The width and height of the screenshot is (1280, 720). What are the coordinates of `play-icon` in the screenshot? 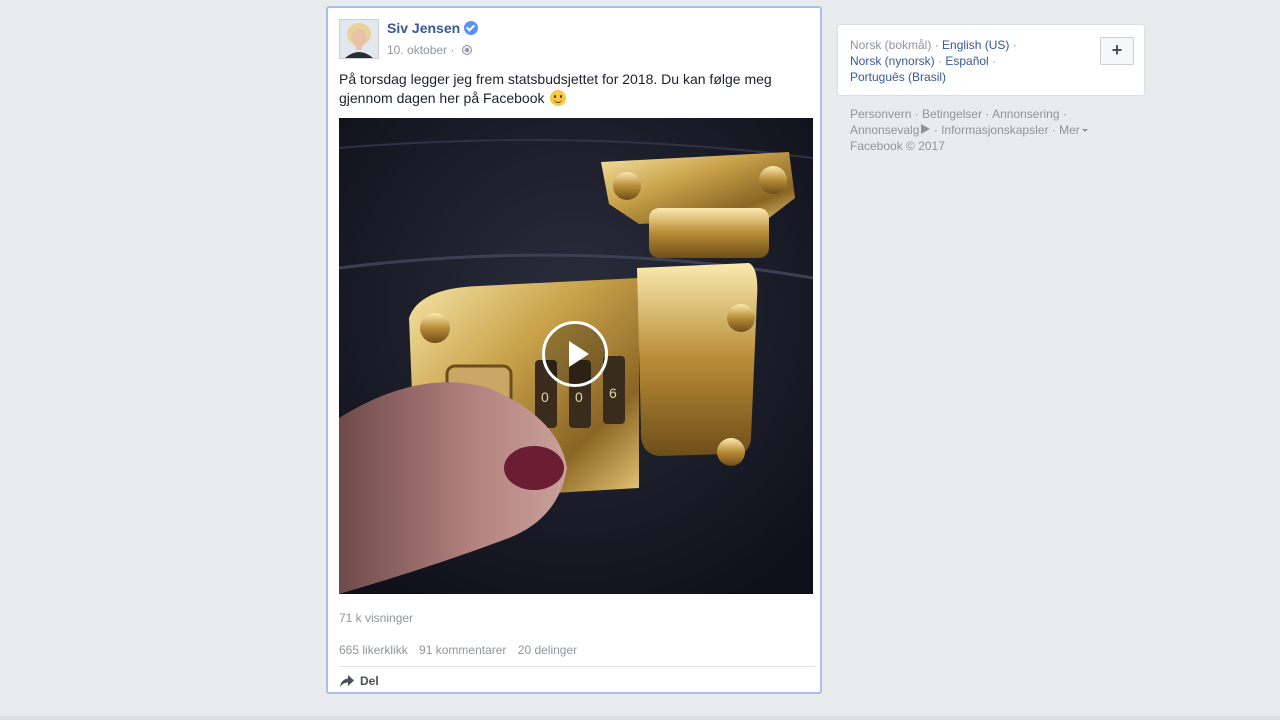 It's located at (575, 354).